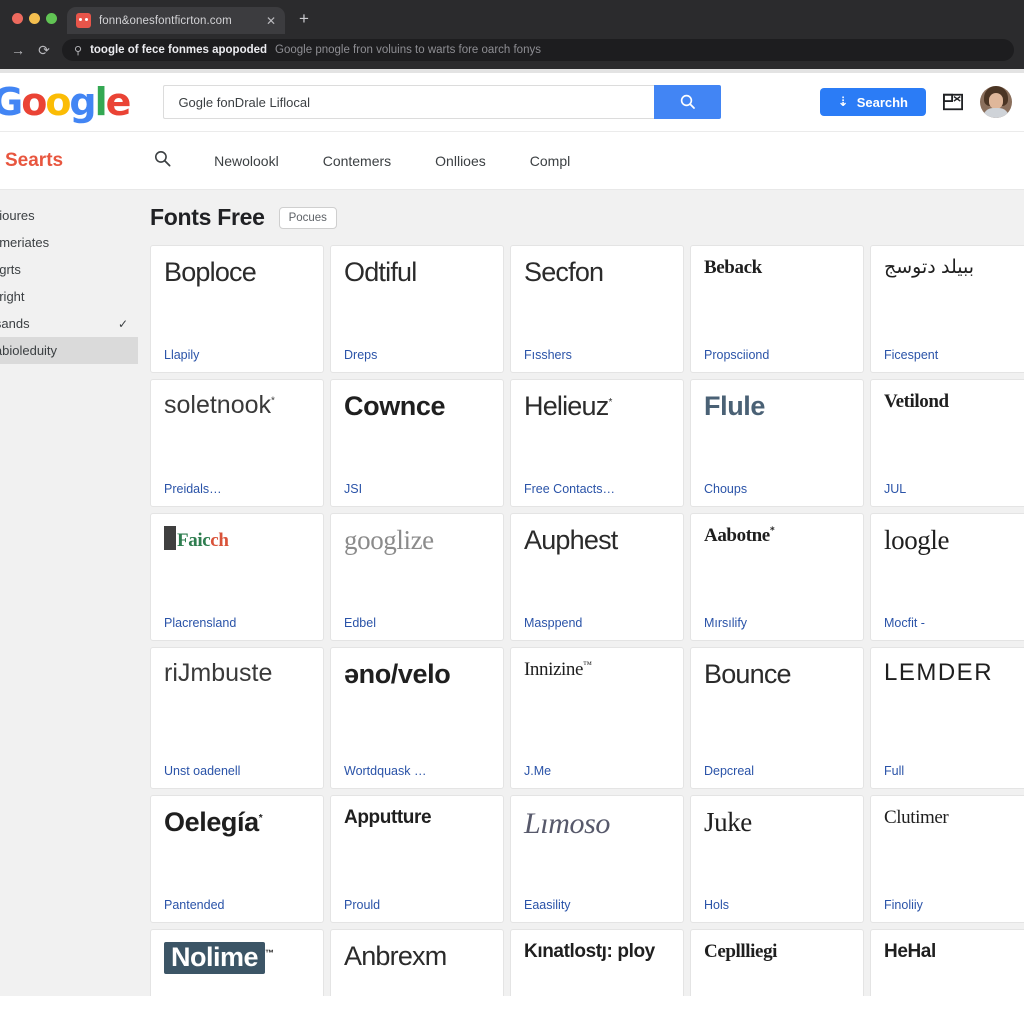 The width and height of the screenshot is (1024, 1024). I want to click on font-caption: Eaasility, so click(597, 905).